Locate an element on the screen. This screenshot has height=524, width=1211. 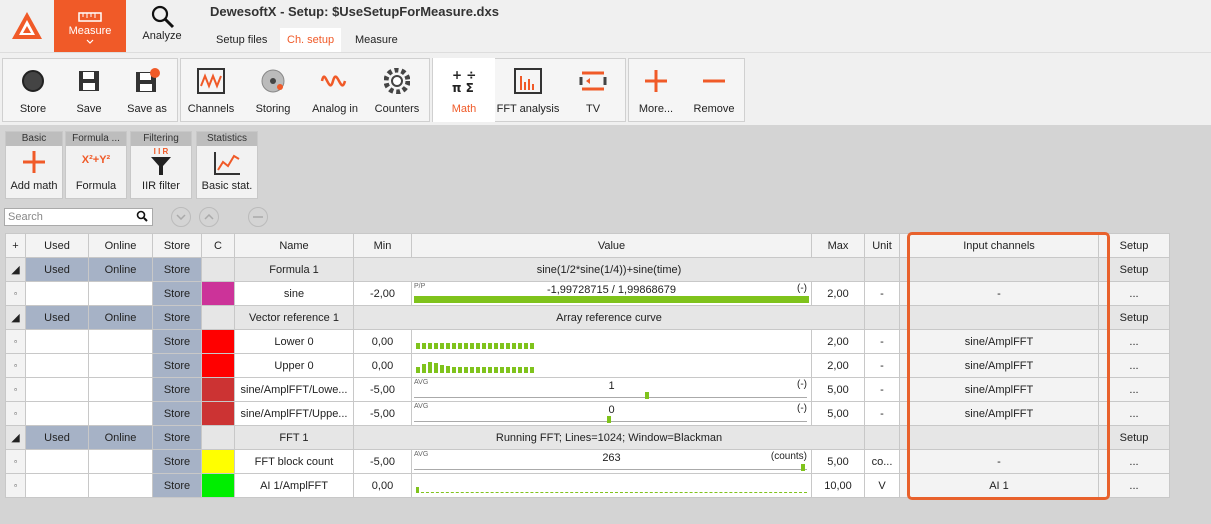
collapse-down-button is located at coordinates (181, 217).